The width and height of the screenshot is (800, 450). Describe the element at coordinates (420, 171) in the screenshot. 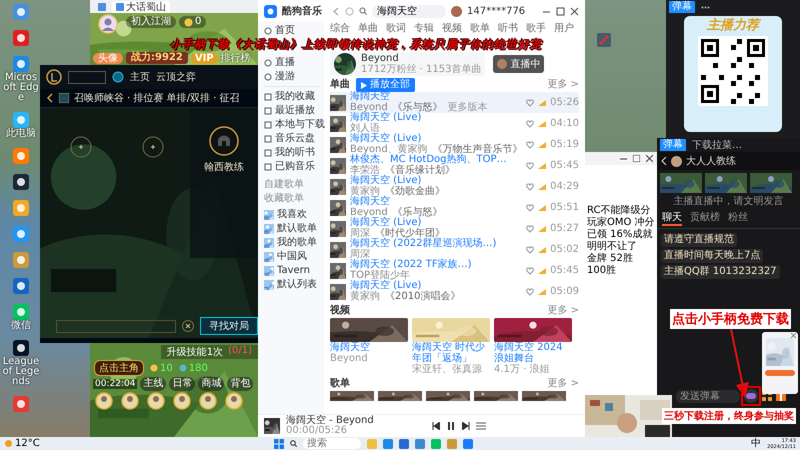

I see `album-name: 《音乐缘计划》` at that location.